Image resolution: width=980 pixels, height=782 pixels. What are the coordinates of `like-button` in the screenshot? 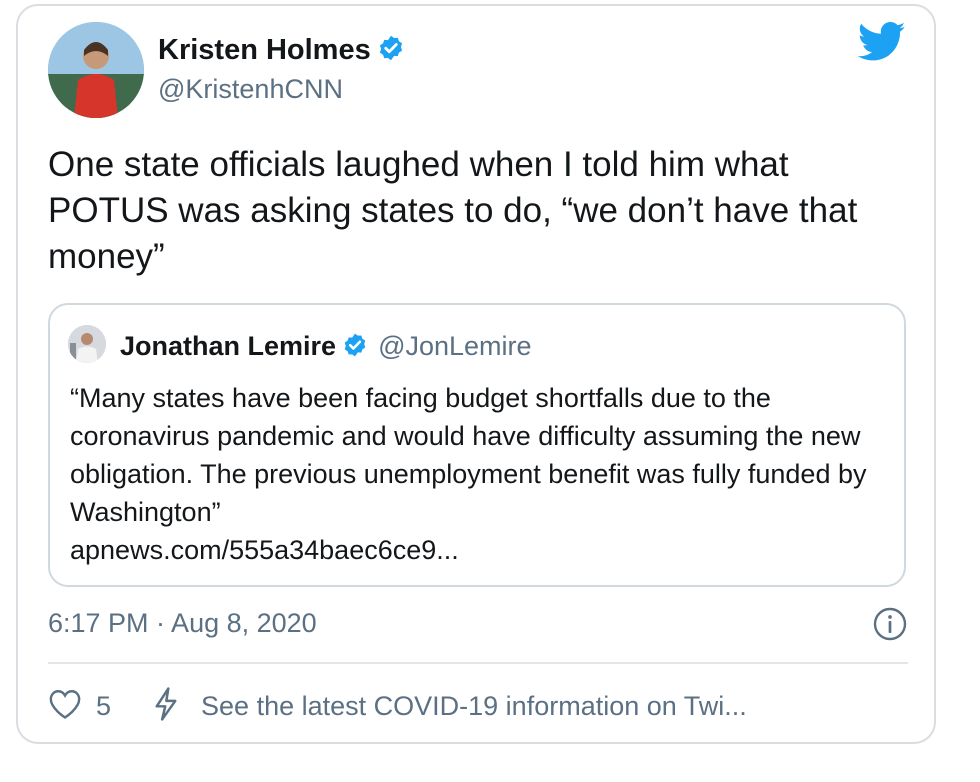 It's located at (65, 706).